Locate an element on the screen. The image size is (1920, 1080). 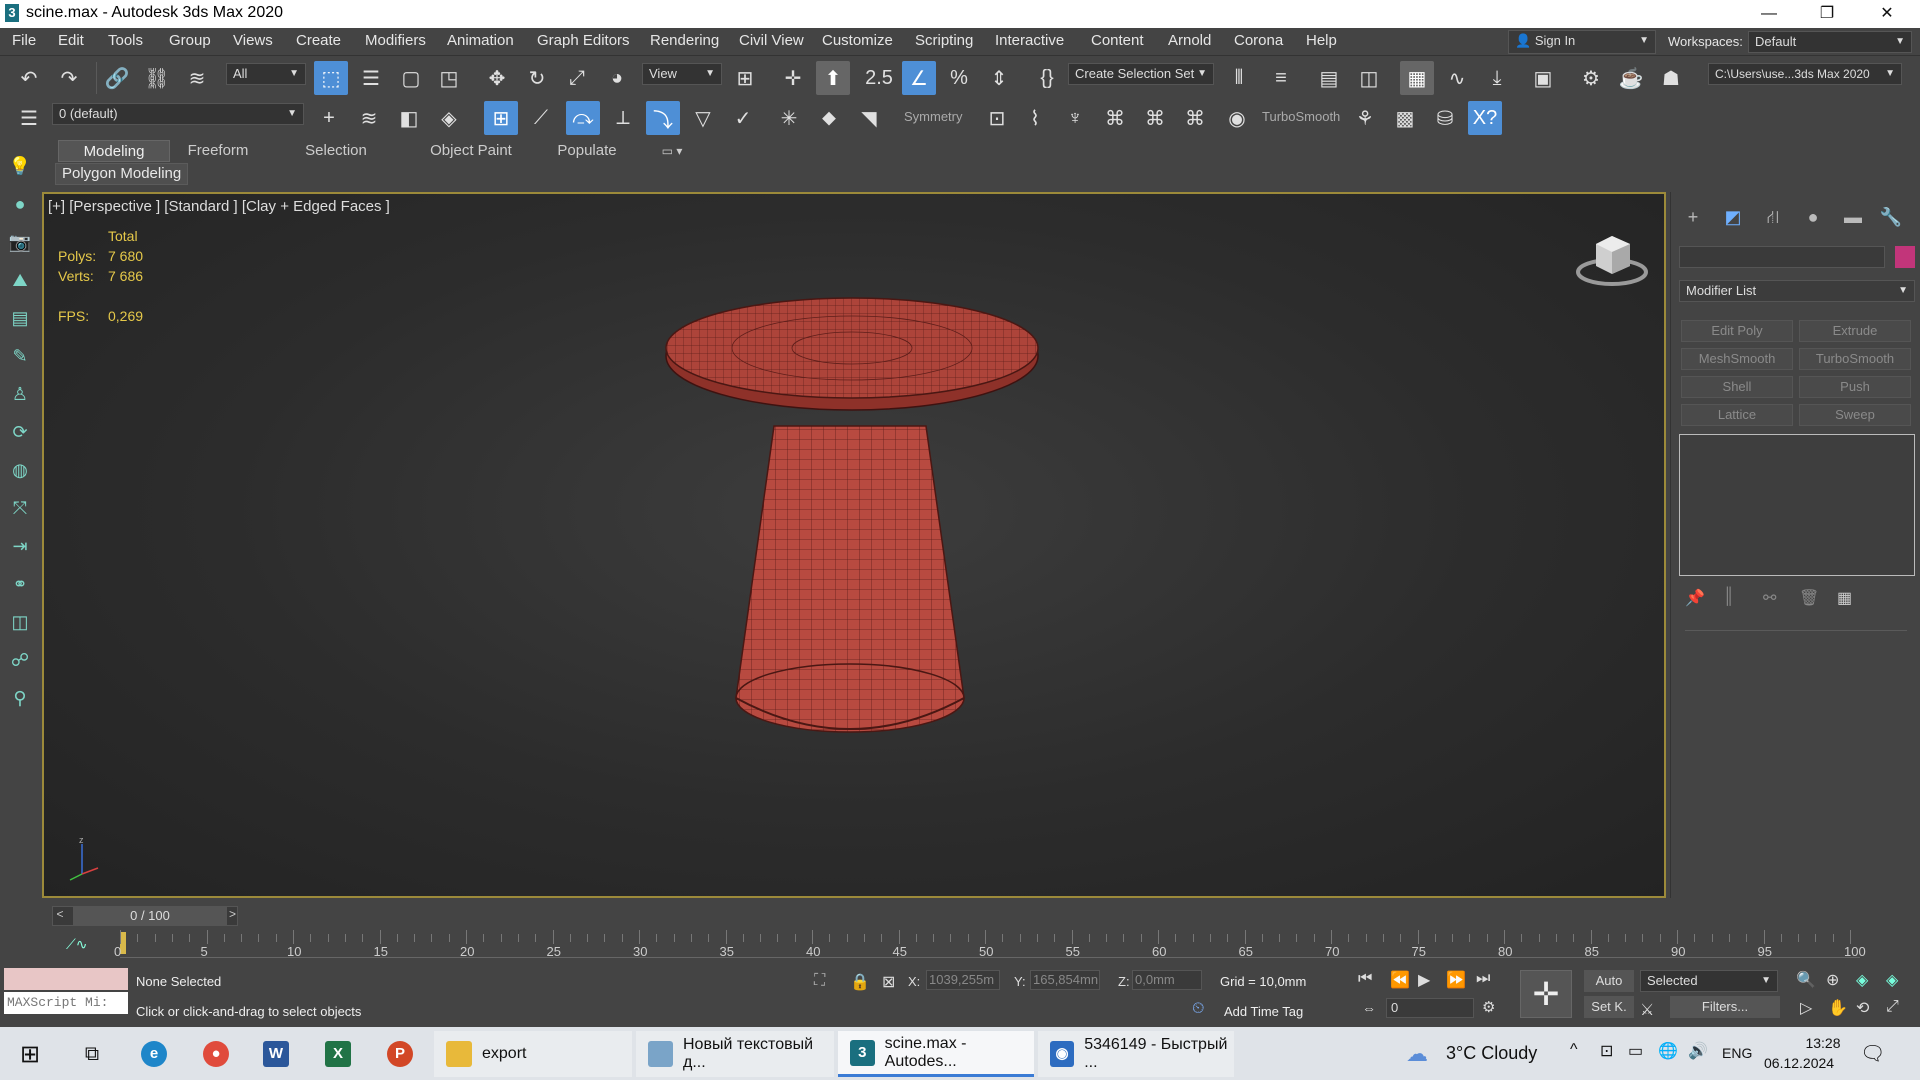
menu-content: Content is located at coordinates (1117, 40).